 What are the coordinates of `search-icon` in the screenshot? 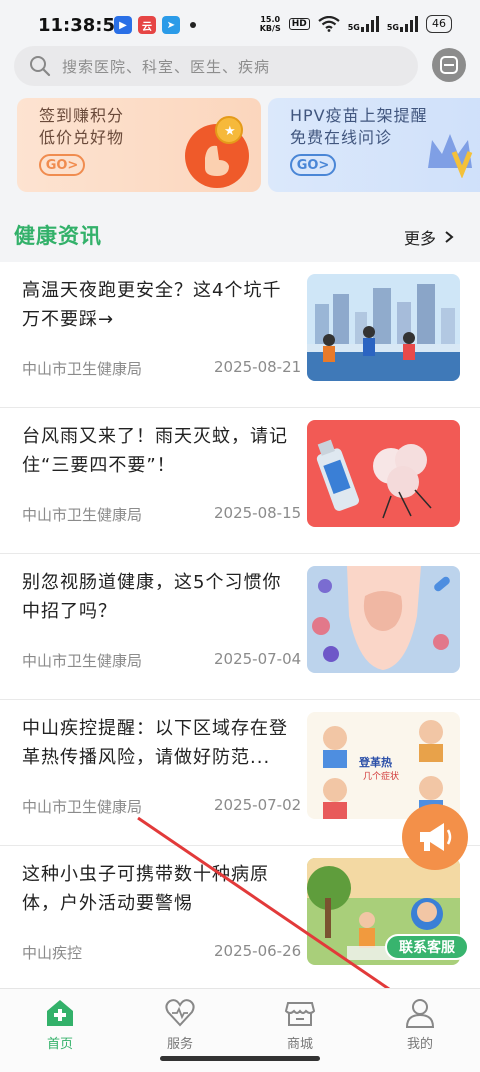 It's located at (40, 66).